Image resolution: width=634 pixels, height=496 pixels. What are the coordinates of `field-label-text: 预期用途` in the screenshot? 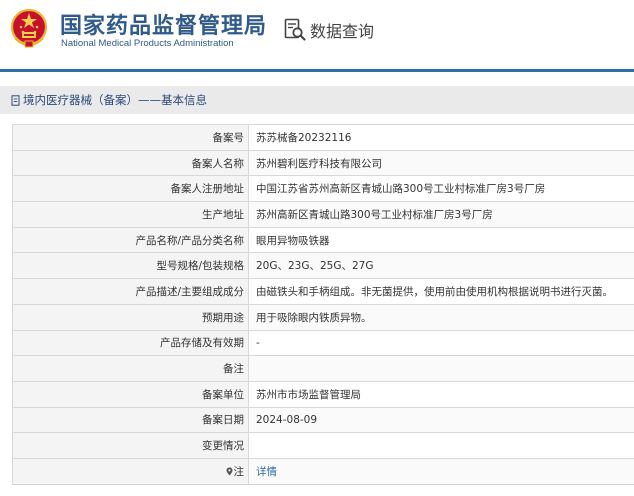 It's located at (223, 317).